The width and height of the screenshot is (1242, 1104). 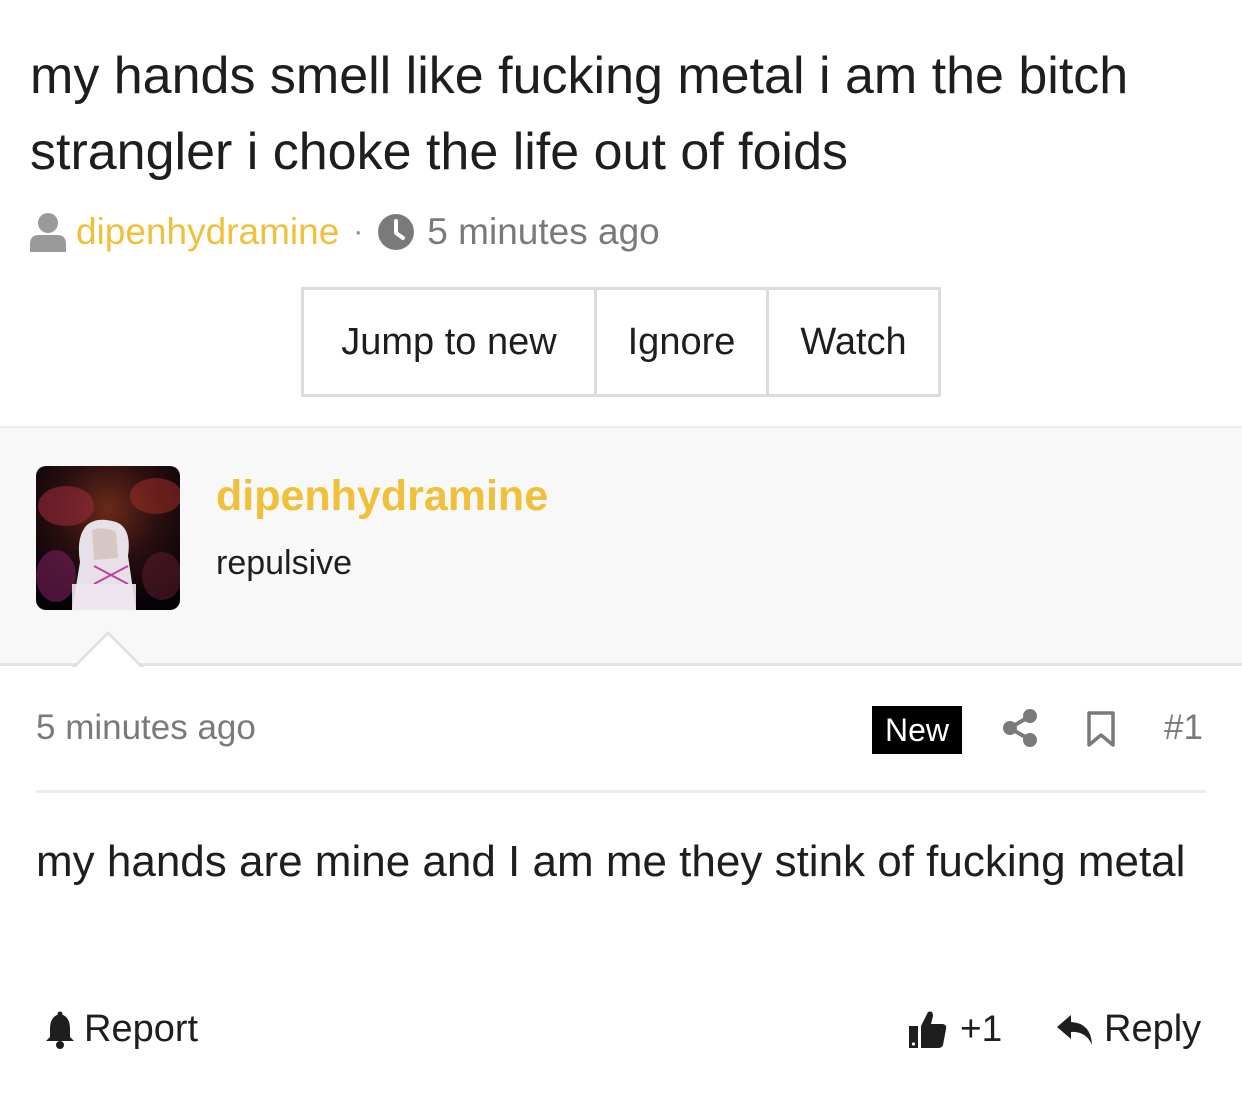 I want to click on post-time: 5 minutes ago, so click(x=146, y=728).